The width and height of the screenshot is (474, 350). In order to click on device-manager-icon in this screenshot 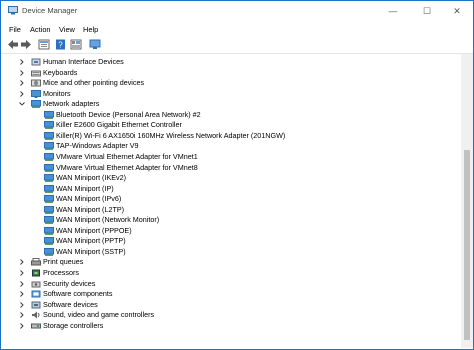, I will do `click(13, 10)`.